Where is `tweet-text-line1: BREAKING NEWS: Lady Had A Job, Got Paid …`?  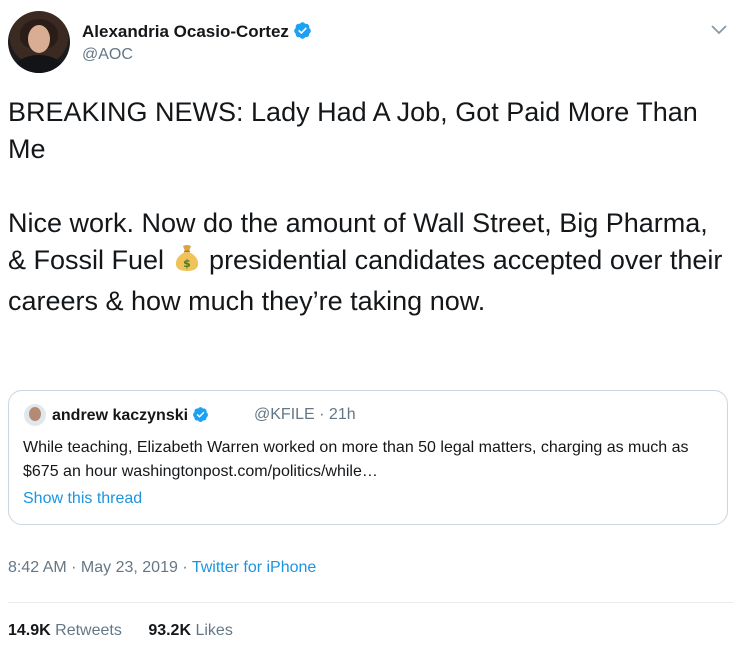
tweet-text-line1: BREAKING NEWS: Lady Had A Job, Got Paid … is located at coordinates (357, 130).